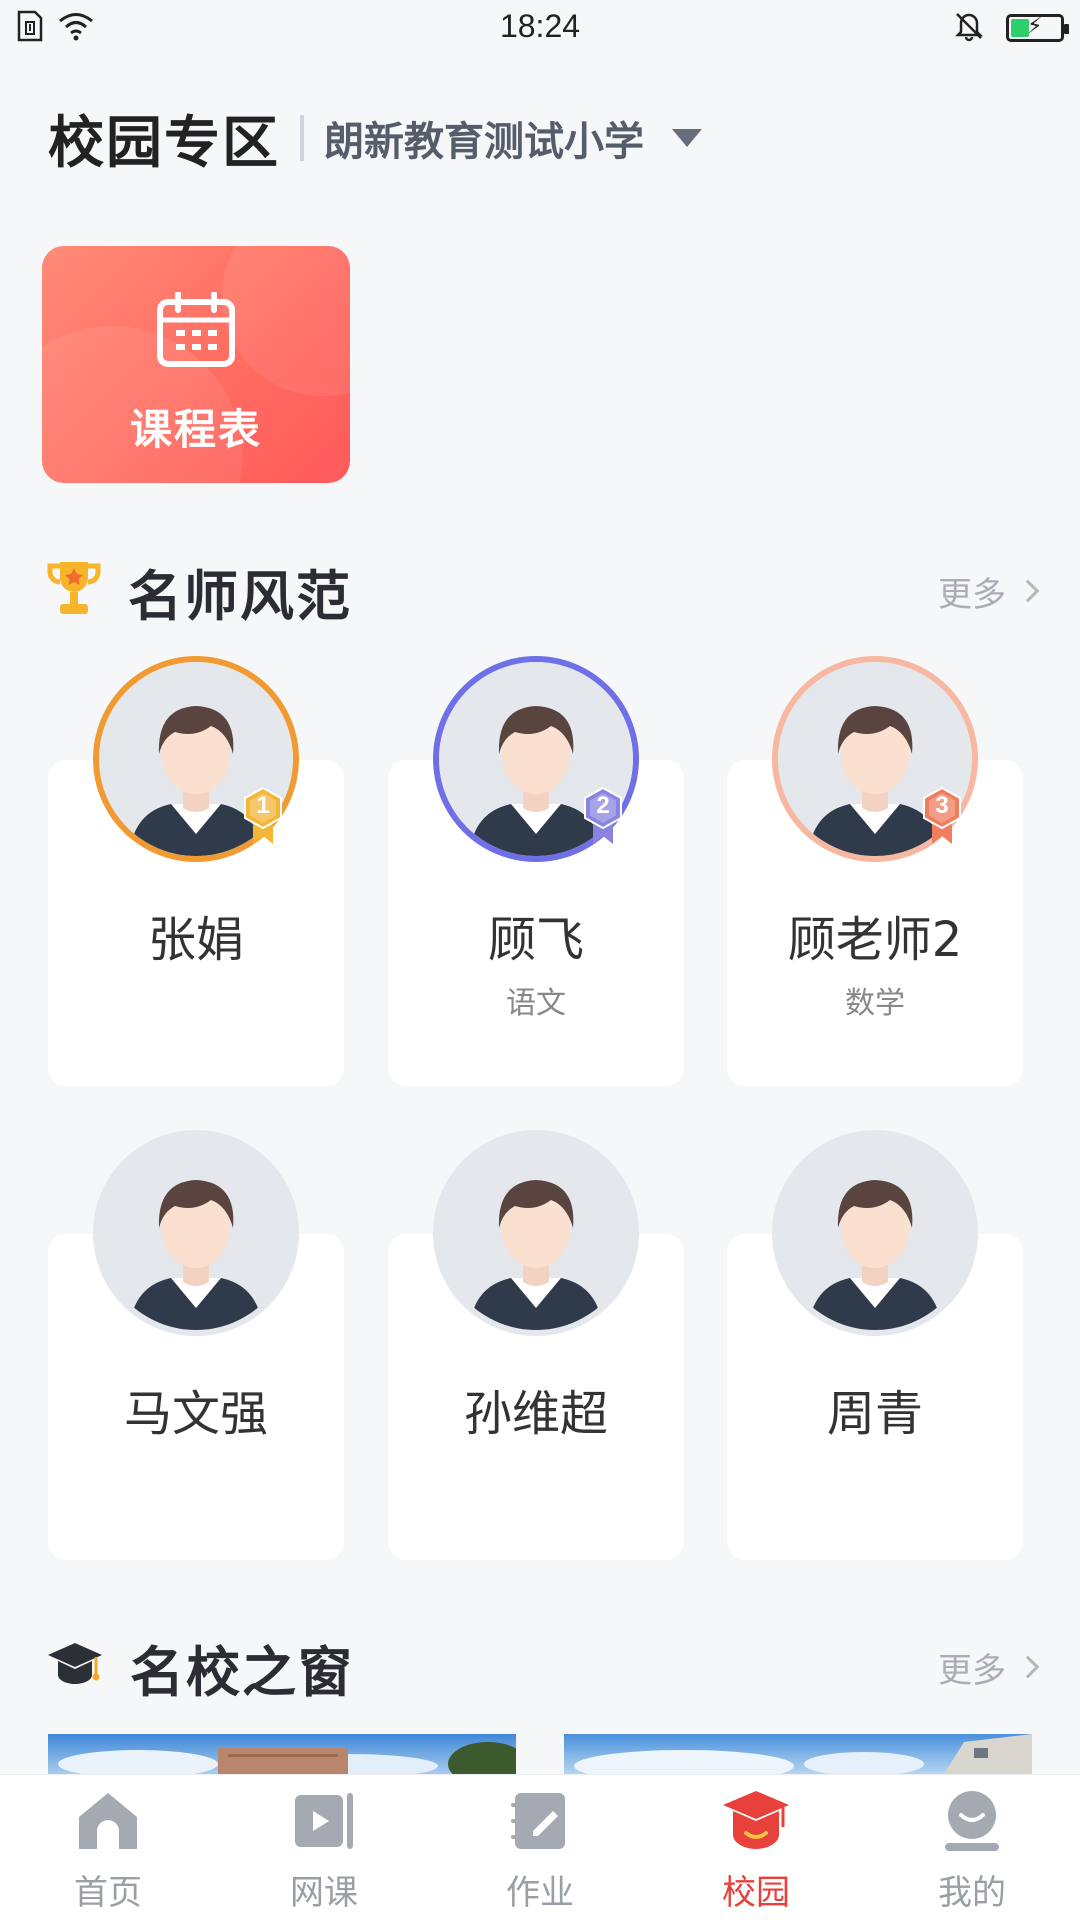  Describe the element at coordinates (263, 805) in the screenshot. I see `rank-number: 1` at that location.